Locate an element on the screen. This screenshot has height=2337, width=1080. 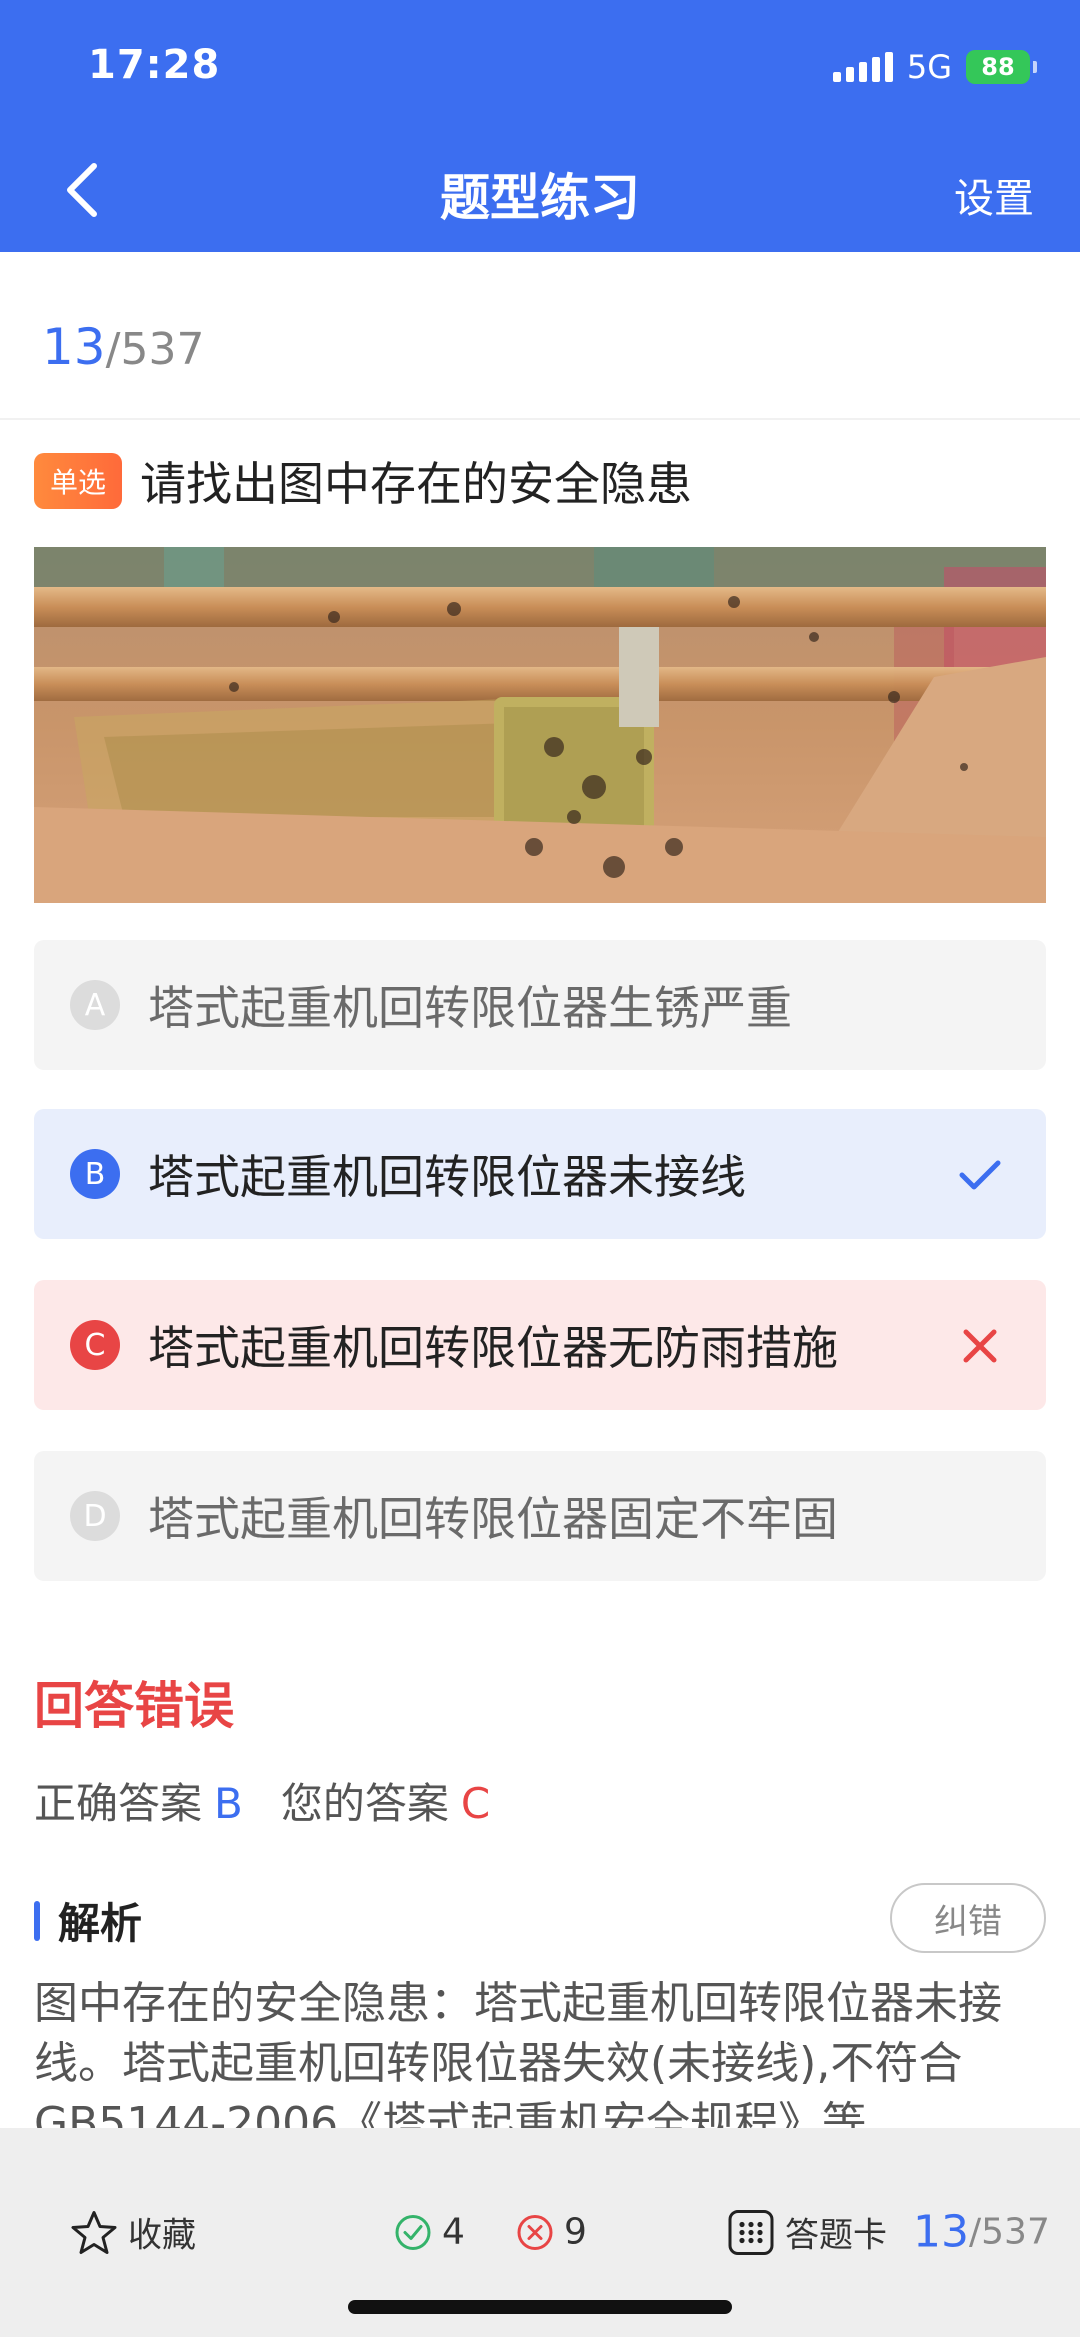
your-answer-value: C is located at coordinates (475, 1803).